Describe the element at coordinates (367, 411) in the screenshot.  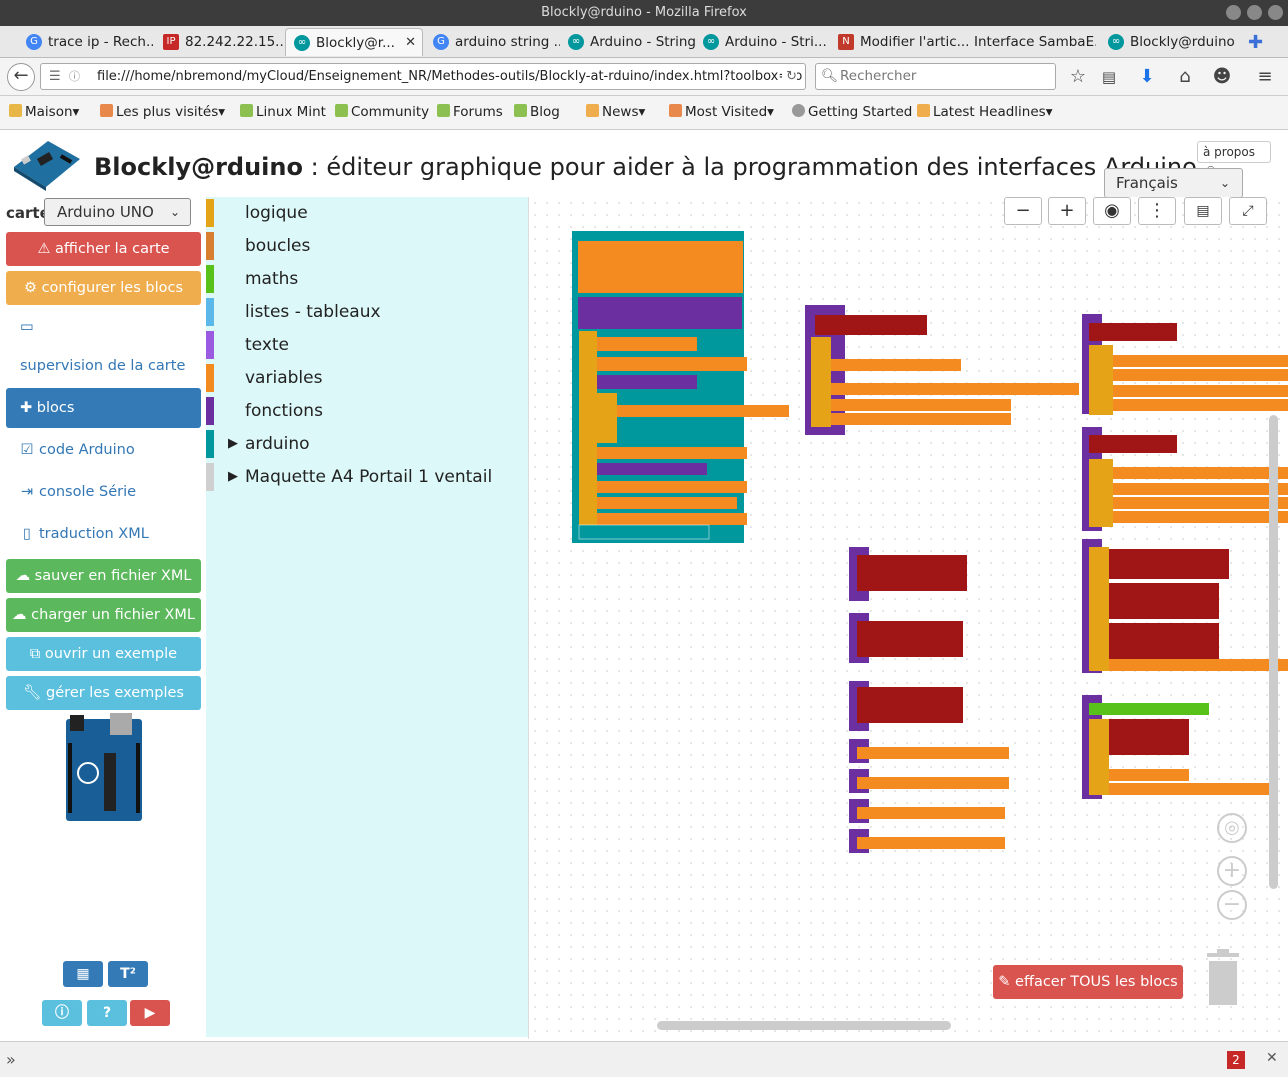
I see `category-fonctions: fonctions` at that location.